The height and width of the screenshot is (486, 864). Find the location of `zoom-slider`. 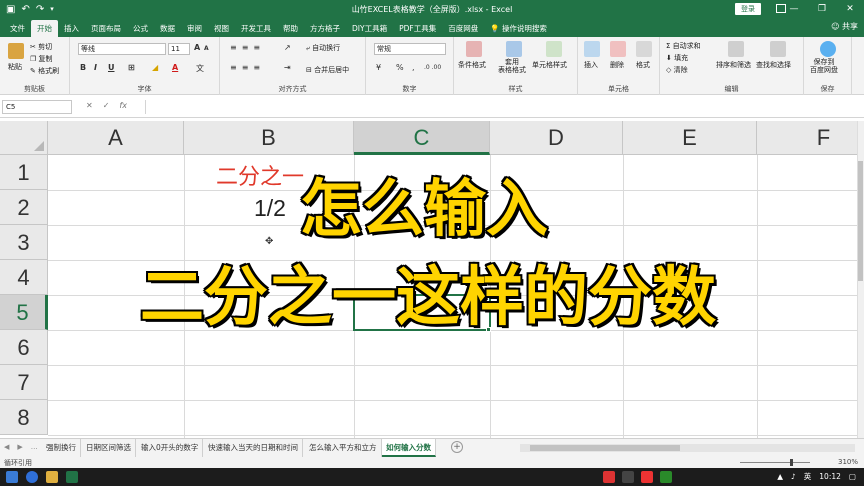

zoom-slider is located at coordinates (775, 462).